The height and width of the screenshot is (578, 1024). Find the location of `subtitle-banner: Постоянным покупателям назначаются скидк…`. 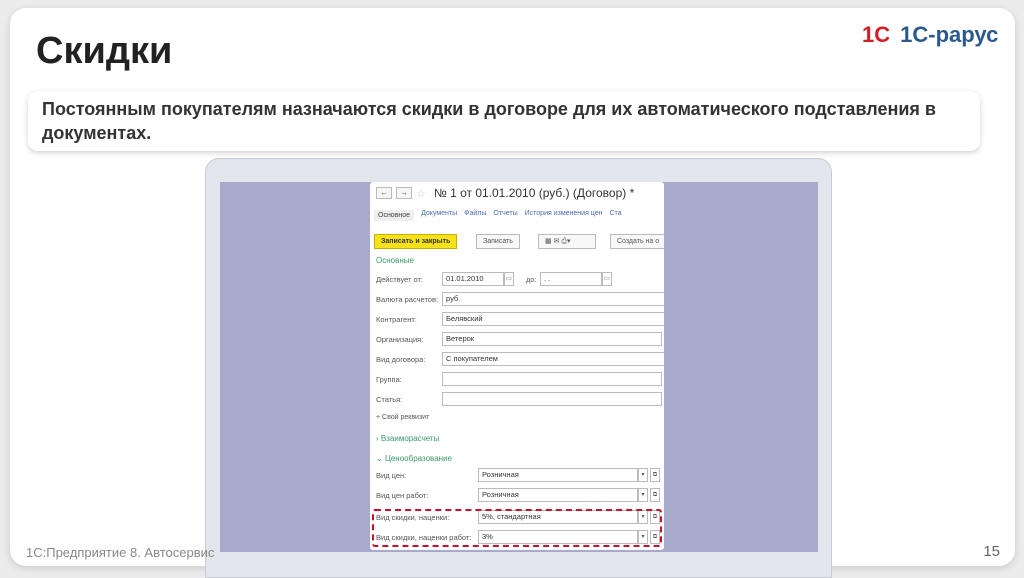

subtitle-banner: Постоянным покупателям назначаются скидк… is located at coordinates (504, 121).